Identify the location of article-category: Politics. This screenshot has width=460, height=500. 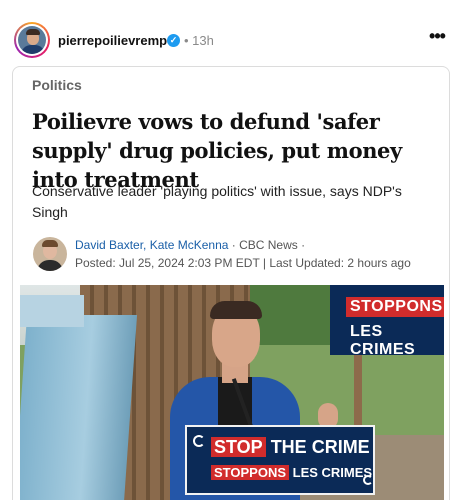
(57, 85).